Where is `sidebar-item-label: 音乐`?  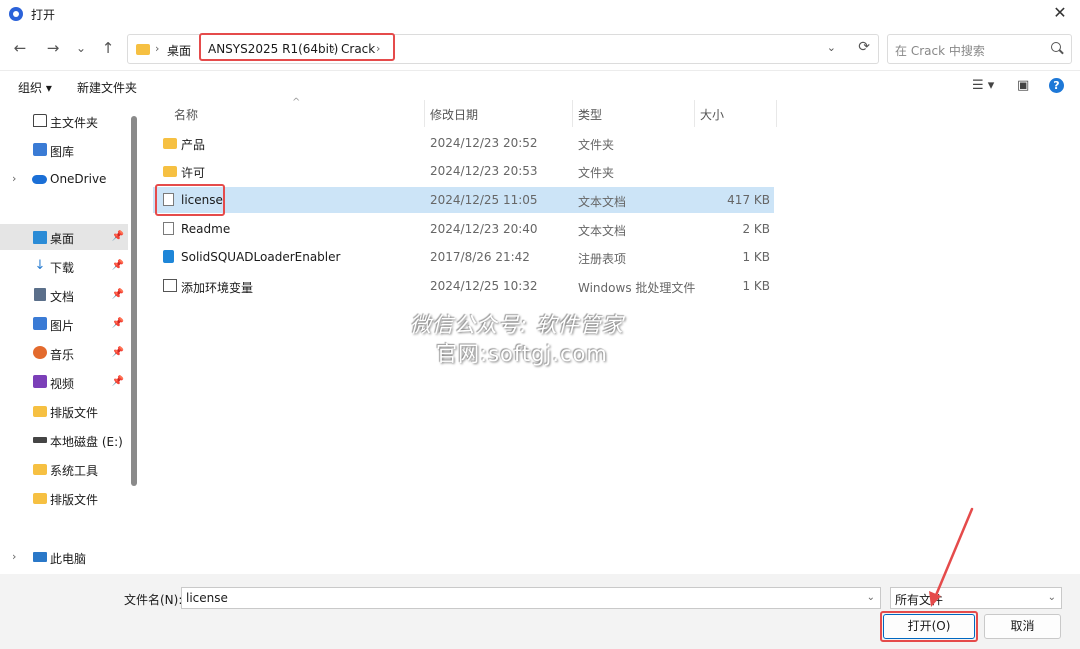
sidebar-item-label: 音乐 is located at coordinates (62, 355).